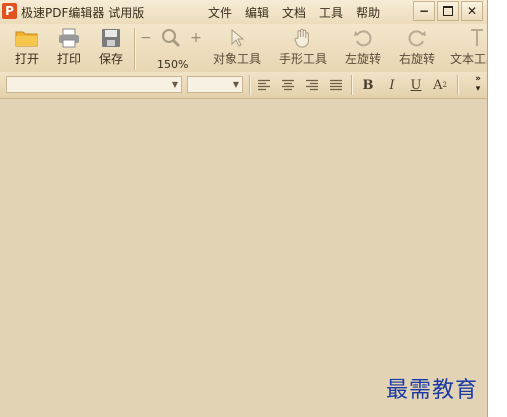 This screenshot has height=417, width=507. What do you see at coordinates (171, 38) in the screenshot?
I see `magnifier-icon` at bounding box center [171, 38].